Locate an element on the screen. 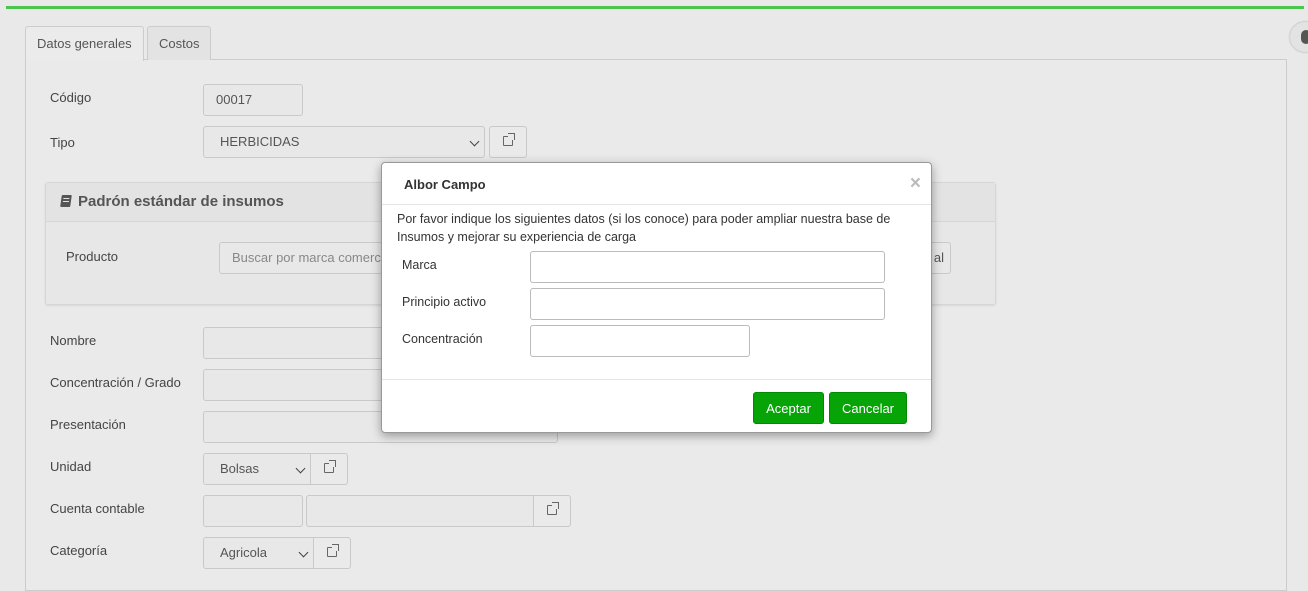 Image resolution: width=1308 pixels, height=591 pixels. accept-button: Aceptar is located at coordinates (788, 408).